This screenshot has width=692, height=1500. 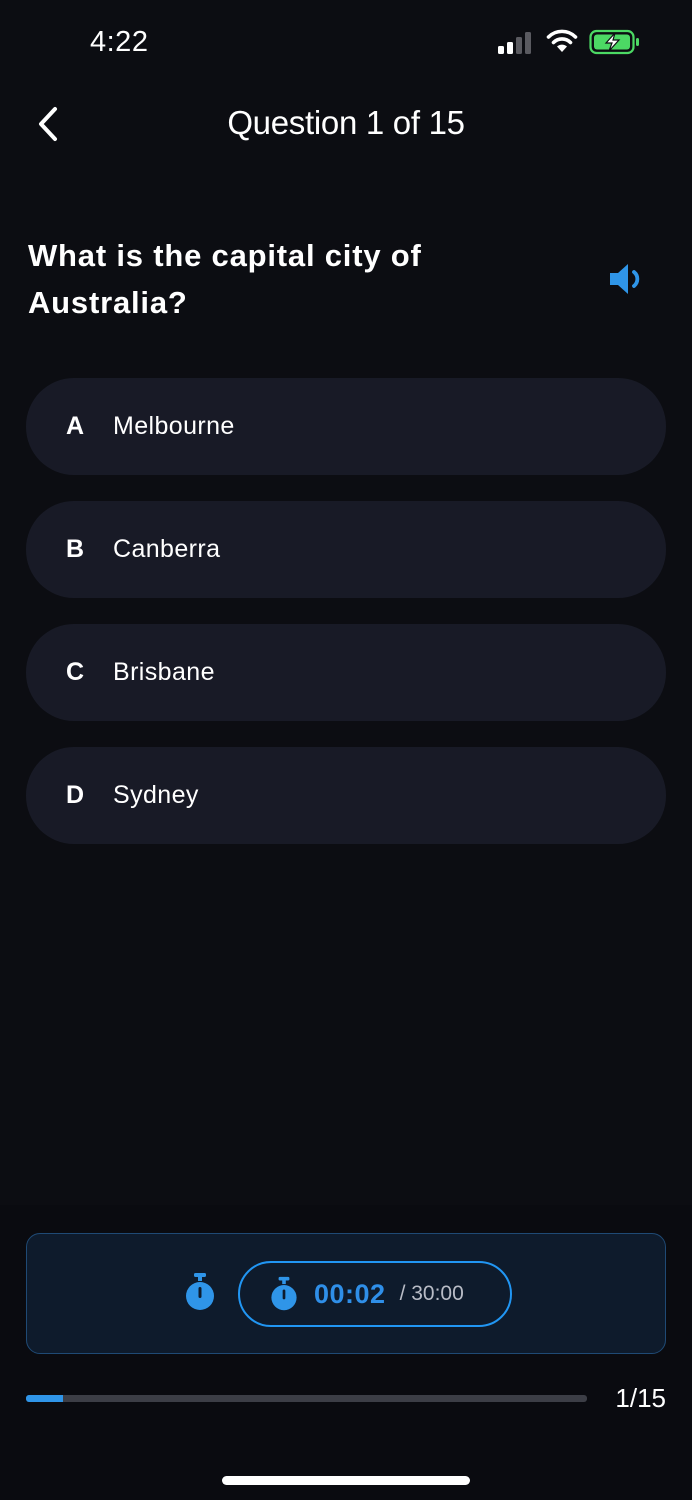 I want to click on progress-bar, so click(x=306, y=1398).